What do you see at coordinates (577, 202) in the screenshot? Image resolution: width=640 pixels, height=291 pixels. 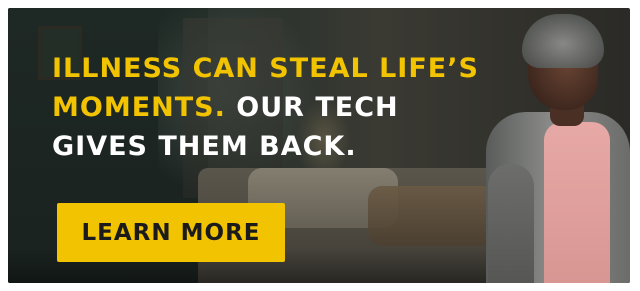 I see `photo-person-shirt` at bounding box center [577, 202].